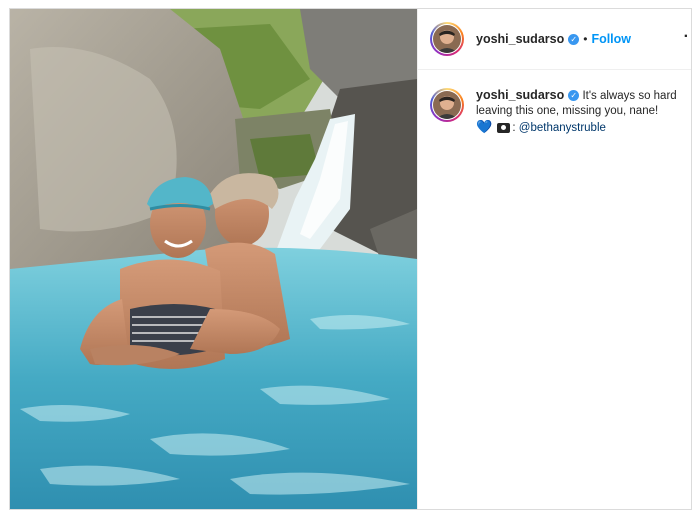 The height and width of the screenshot is (519, 700). I want to click on caption-avatar, so click(447, 105).